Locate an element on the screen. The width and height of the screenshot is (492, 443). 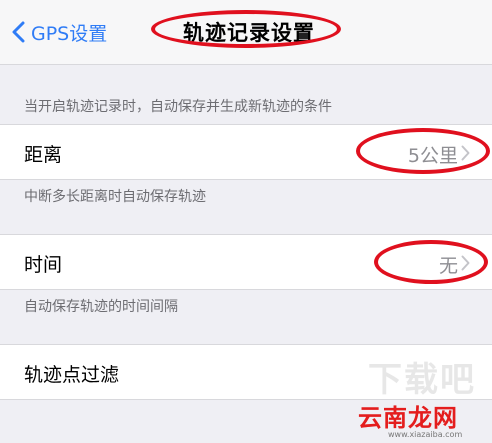
time-footer: 自动保存轨迹的时间间隔 is located at coordinates (101, 307).